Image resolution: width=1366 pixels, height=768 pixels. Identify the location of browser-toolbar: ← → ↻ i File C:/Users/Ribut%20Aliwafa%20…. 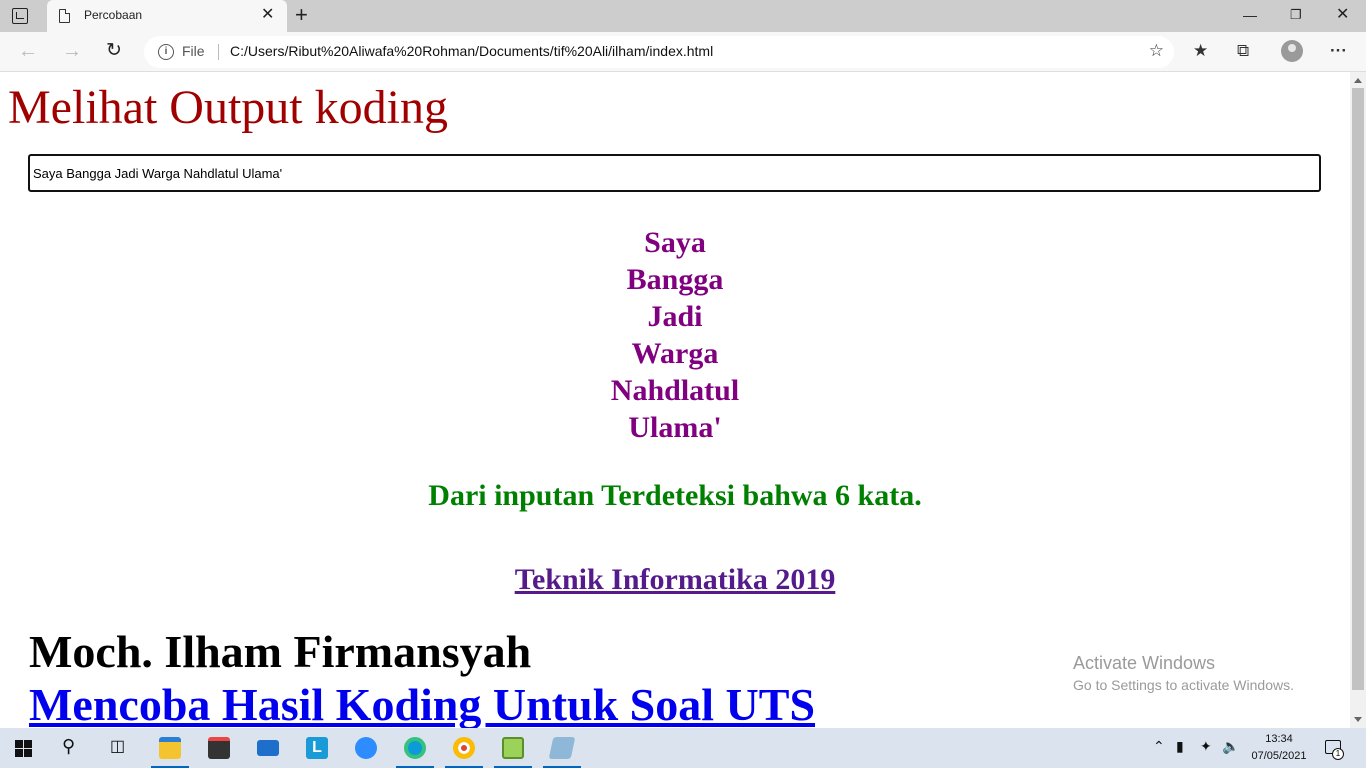
(683, 52).